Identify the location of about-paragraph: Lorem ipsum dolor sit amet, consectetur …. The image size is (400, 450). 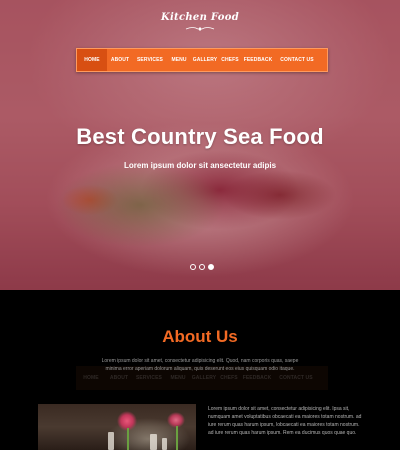
(285, 421).